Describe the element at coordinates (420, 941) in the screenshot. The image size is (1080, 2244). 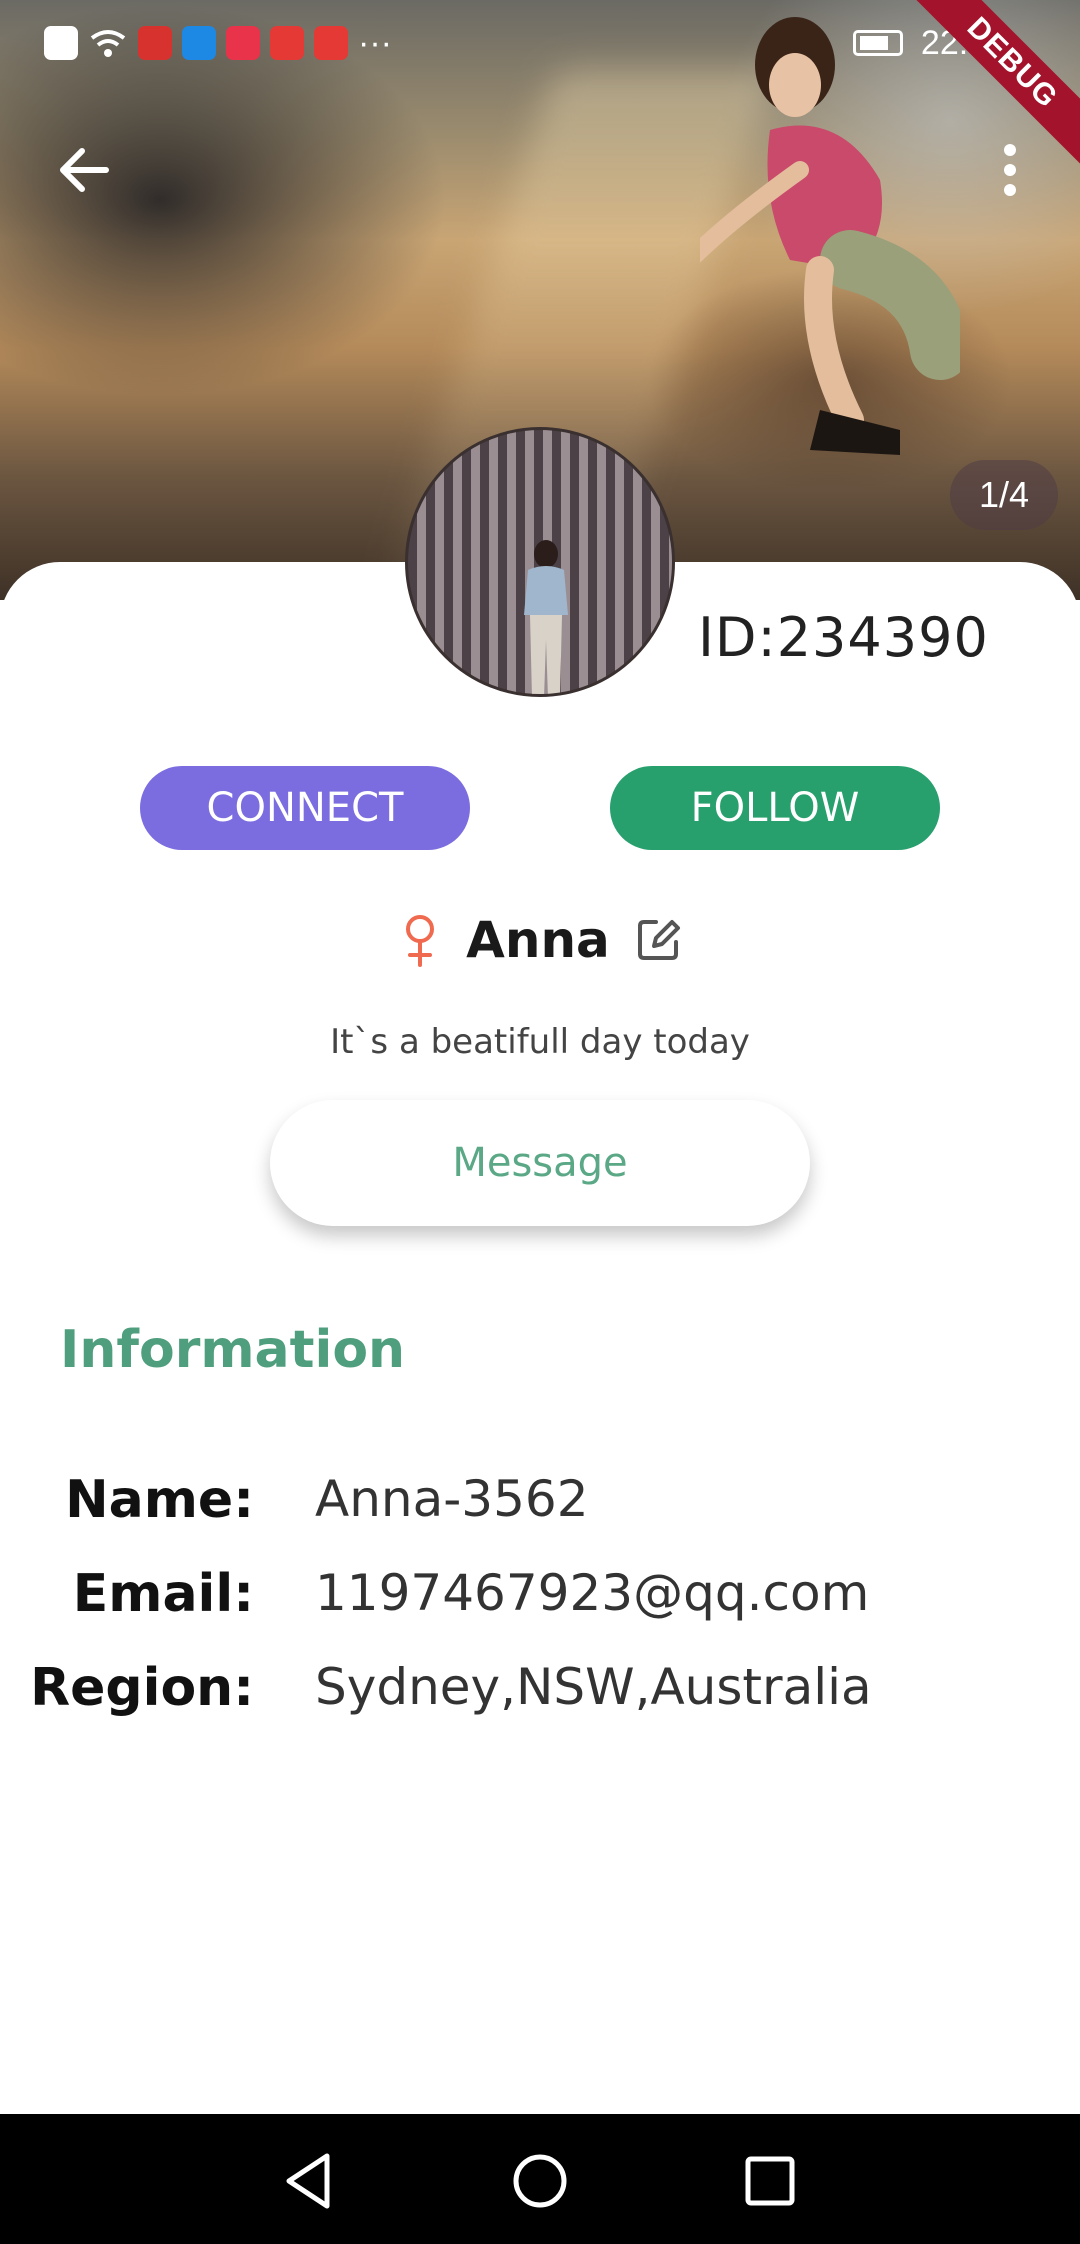
I see `female-icon` at that location.